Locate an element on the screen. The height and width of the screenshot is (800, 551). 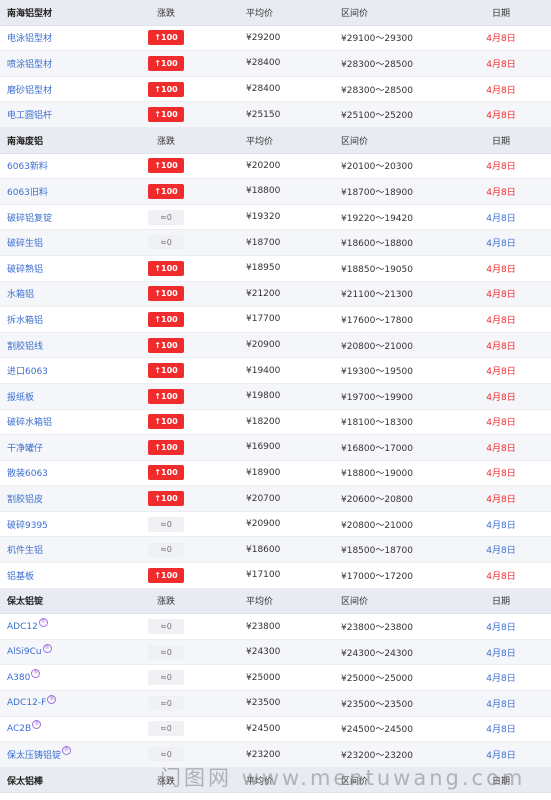
product-link: 6063新料 is located at coordinates (27, 165).